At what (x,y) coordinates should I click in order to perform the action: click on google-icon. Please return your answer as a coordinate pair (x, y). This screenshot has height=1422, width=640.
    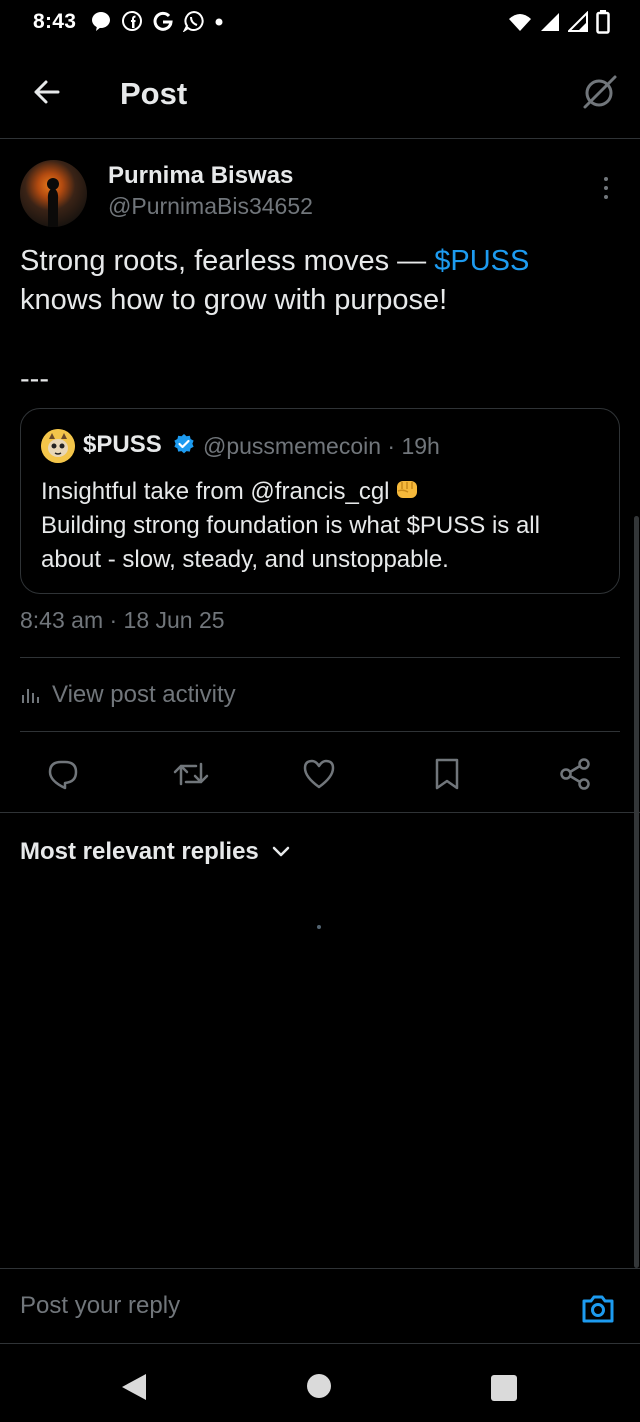
    Looking at the image, I should click on (163, 21).